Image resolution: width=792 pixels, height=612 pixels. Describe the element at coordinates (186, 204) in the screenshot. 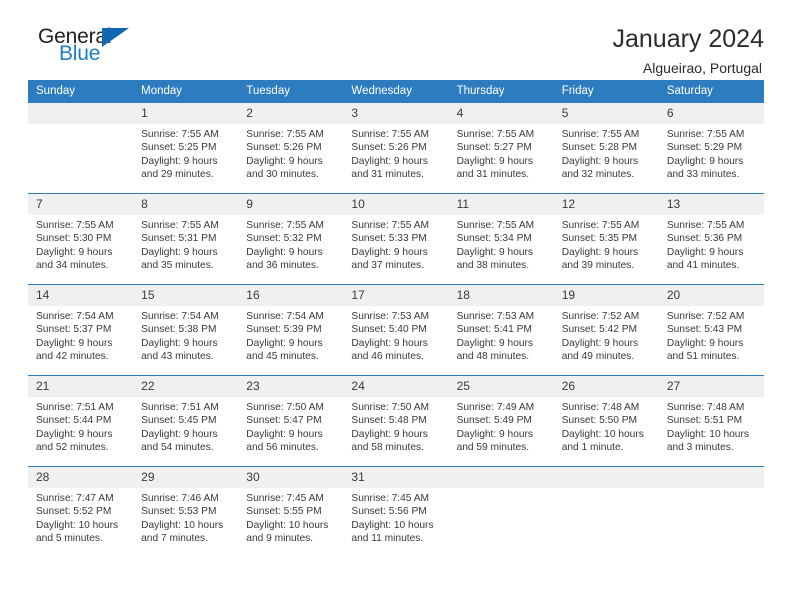

I see `day-number: 8` at that location.